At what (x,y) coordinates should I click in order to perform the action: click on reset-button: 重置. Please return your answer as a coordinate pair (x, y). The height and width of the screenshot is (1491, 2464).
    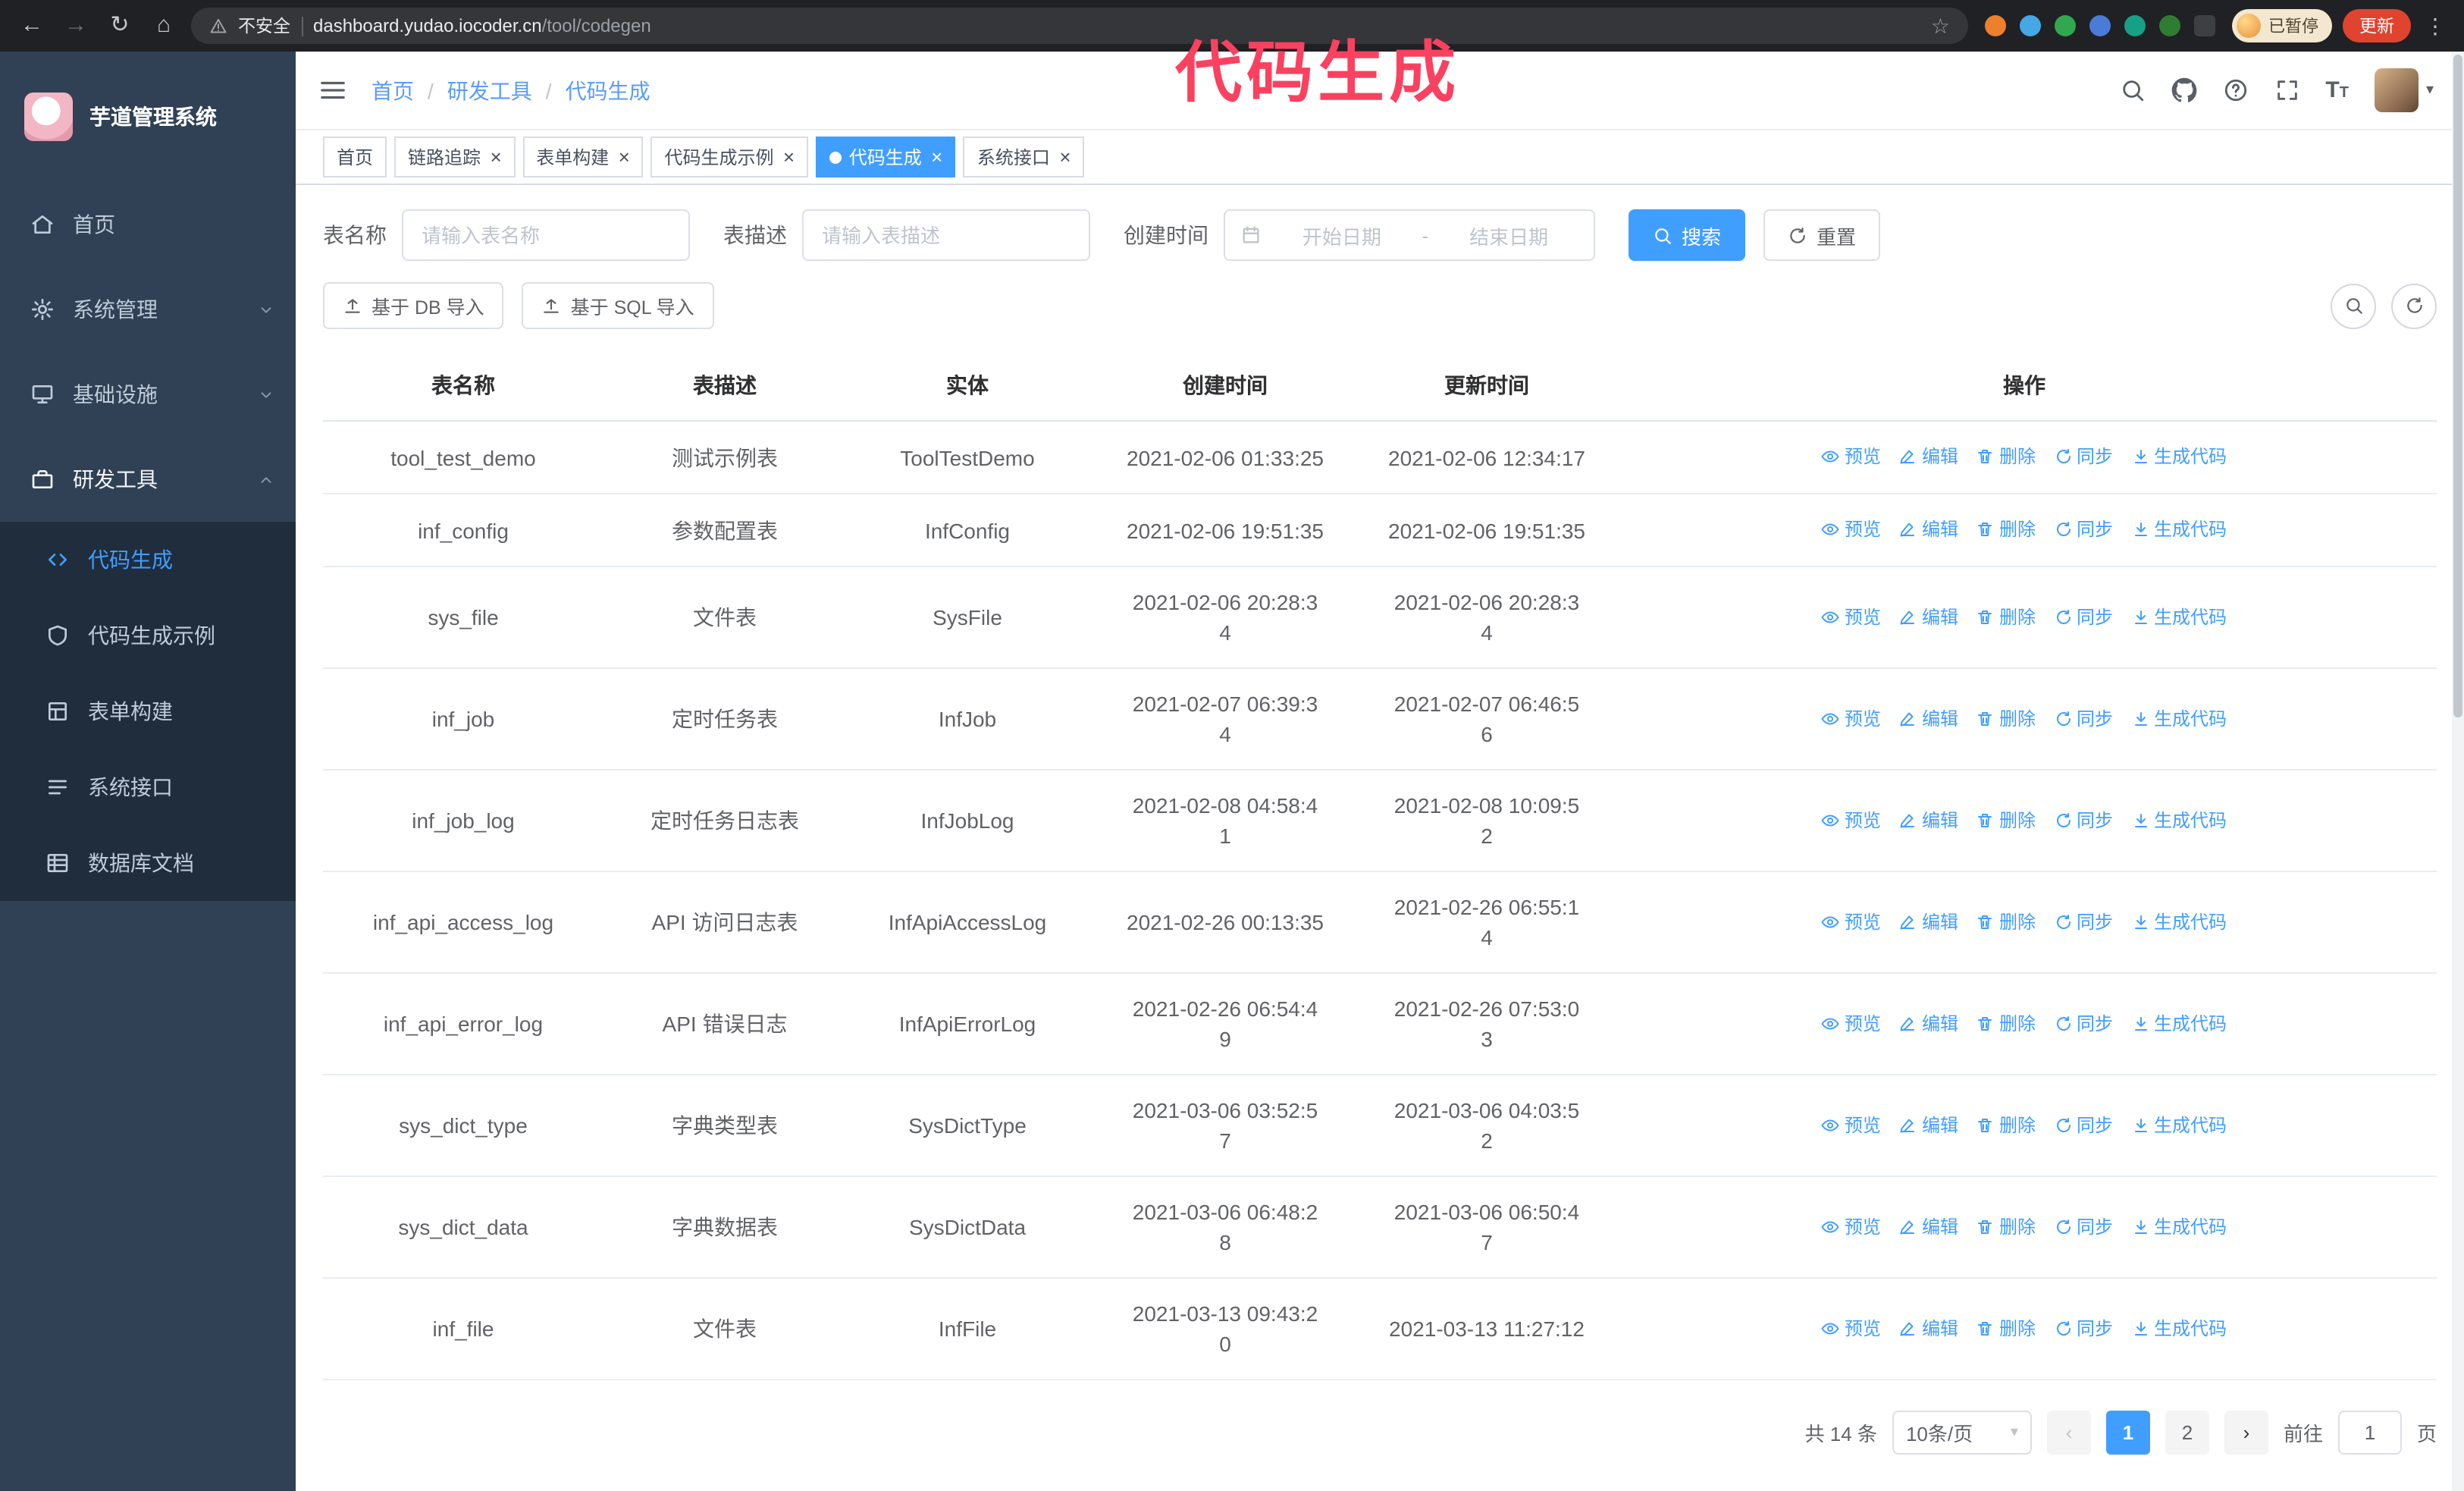
    Looking at the image, I should click on (1822, 235).